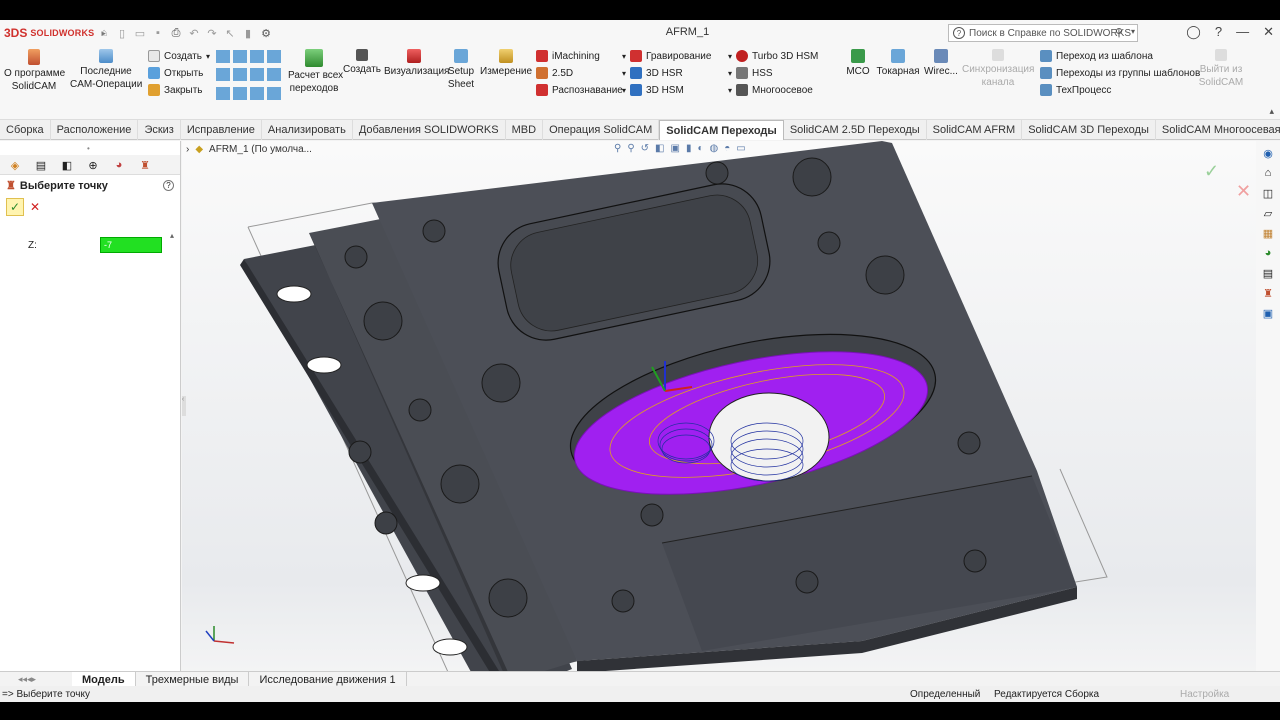  I want to click on mco-button: MCO, so click(858, 63).